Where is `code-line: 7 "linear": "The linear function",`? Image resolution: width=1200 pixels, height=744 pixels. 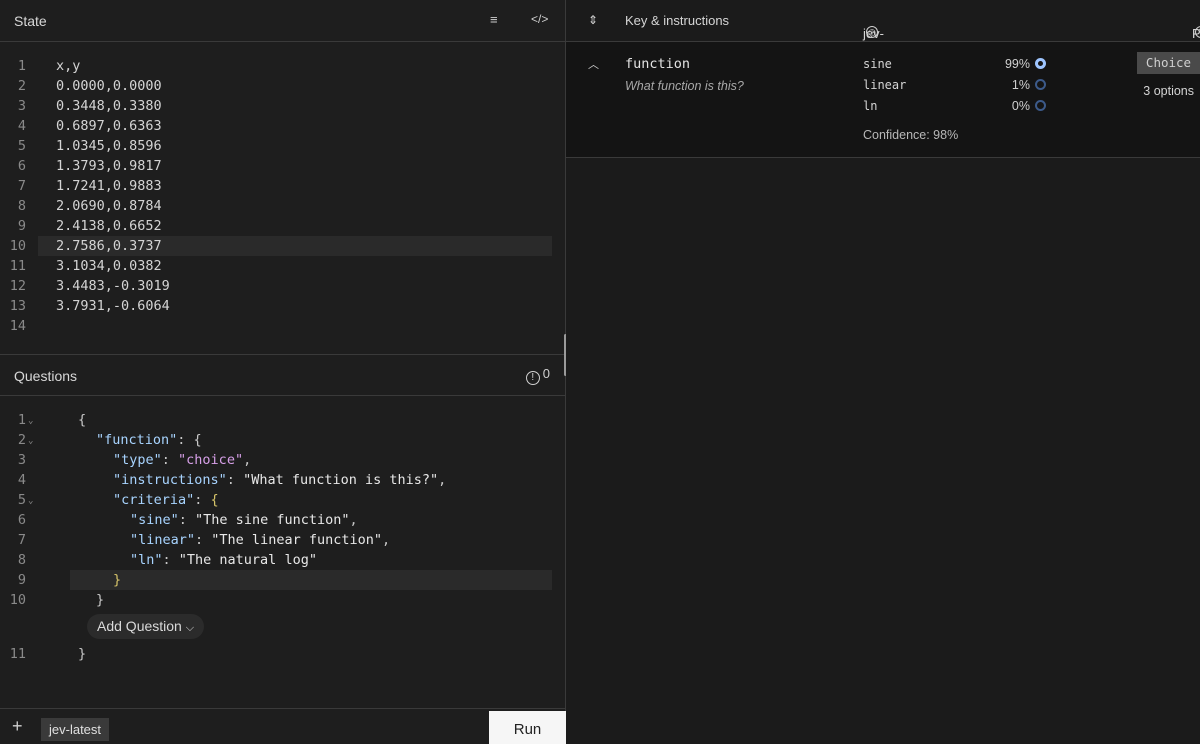 code-line: 7 "linear": "The linear function", is located at coordinates (283, 540).